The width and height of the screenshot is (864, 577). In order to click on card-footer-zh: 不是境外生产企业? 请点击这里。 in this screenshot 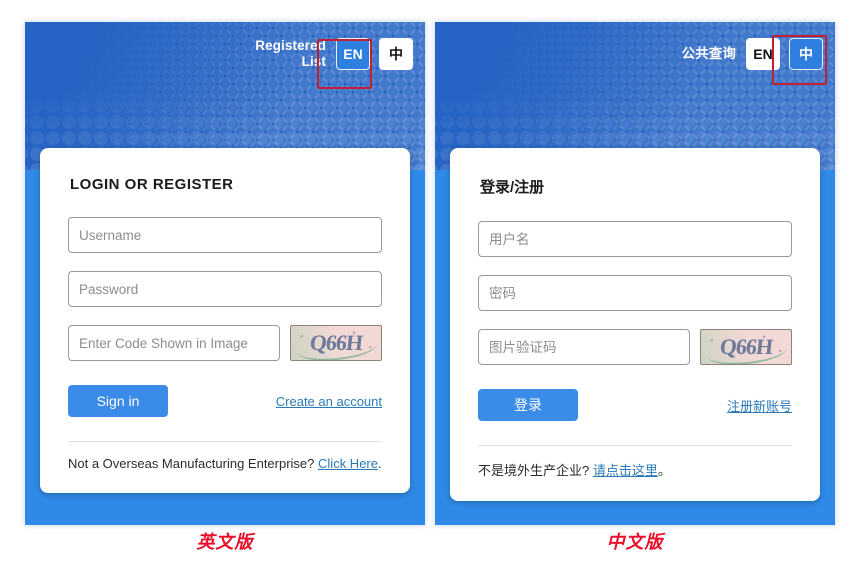, I will do `click(635, 469)`.